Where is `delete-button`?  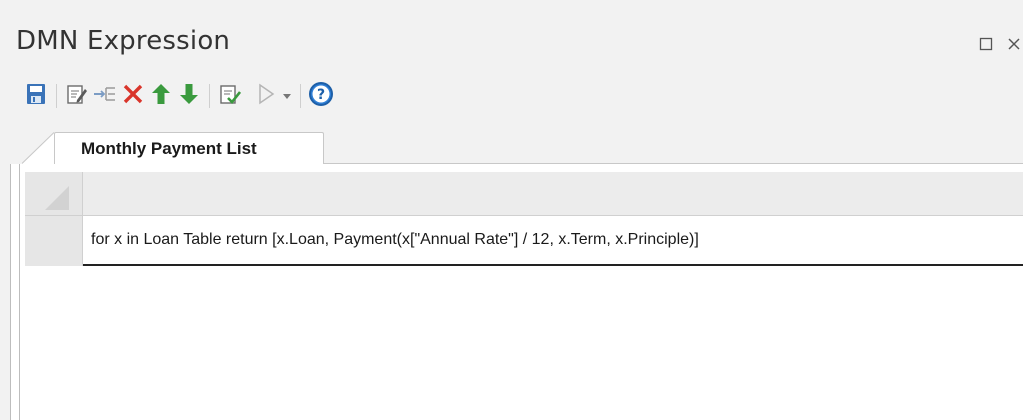
delete-button is located at coordinates (133, 96).